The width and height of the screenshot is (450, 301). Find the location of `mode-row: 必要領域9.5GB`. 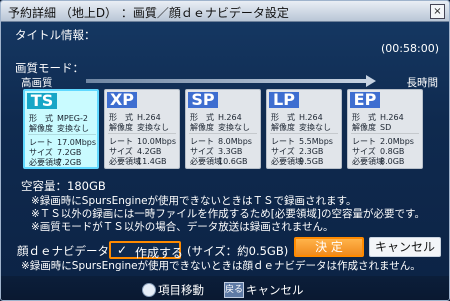

mode-row: 必要領域9.5GB is located at coordinates (297, 161).